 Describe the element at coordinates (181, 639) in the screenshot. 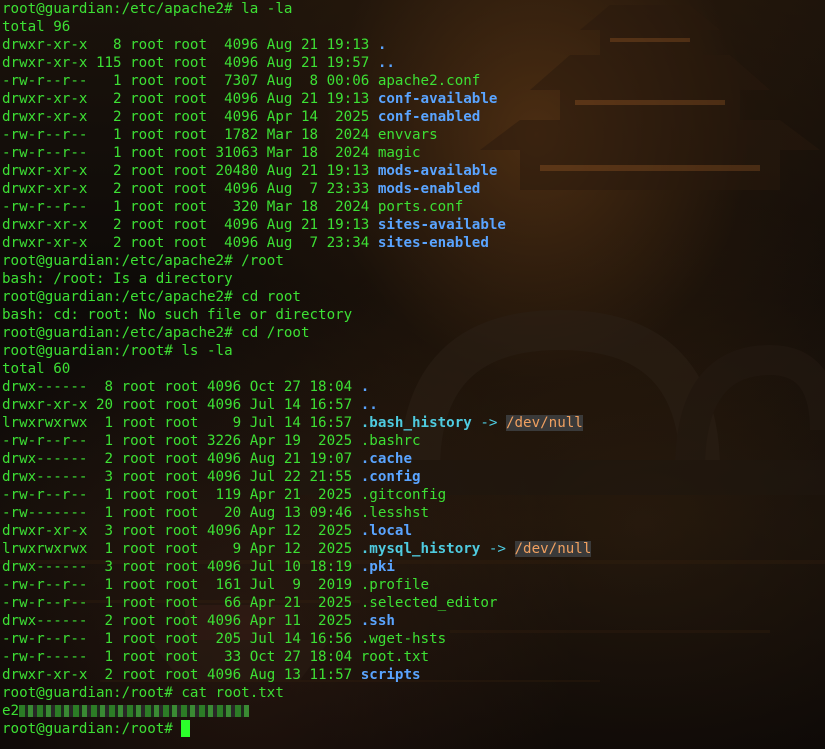

I see `file-metadata: -rw-r--r-- 1 root root 205 Jul 14 16:56` at that location.